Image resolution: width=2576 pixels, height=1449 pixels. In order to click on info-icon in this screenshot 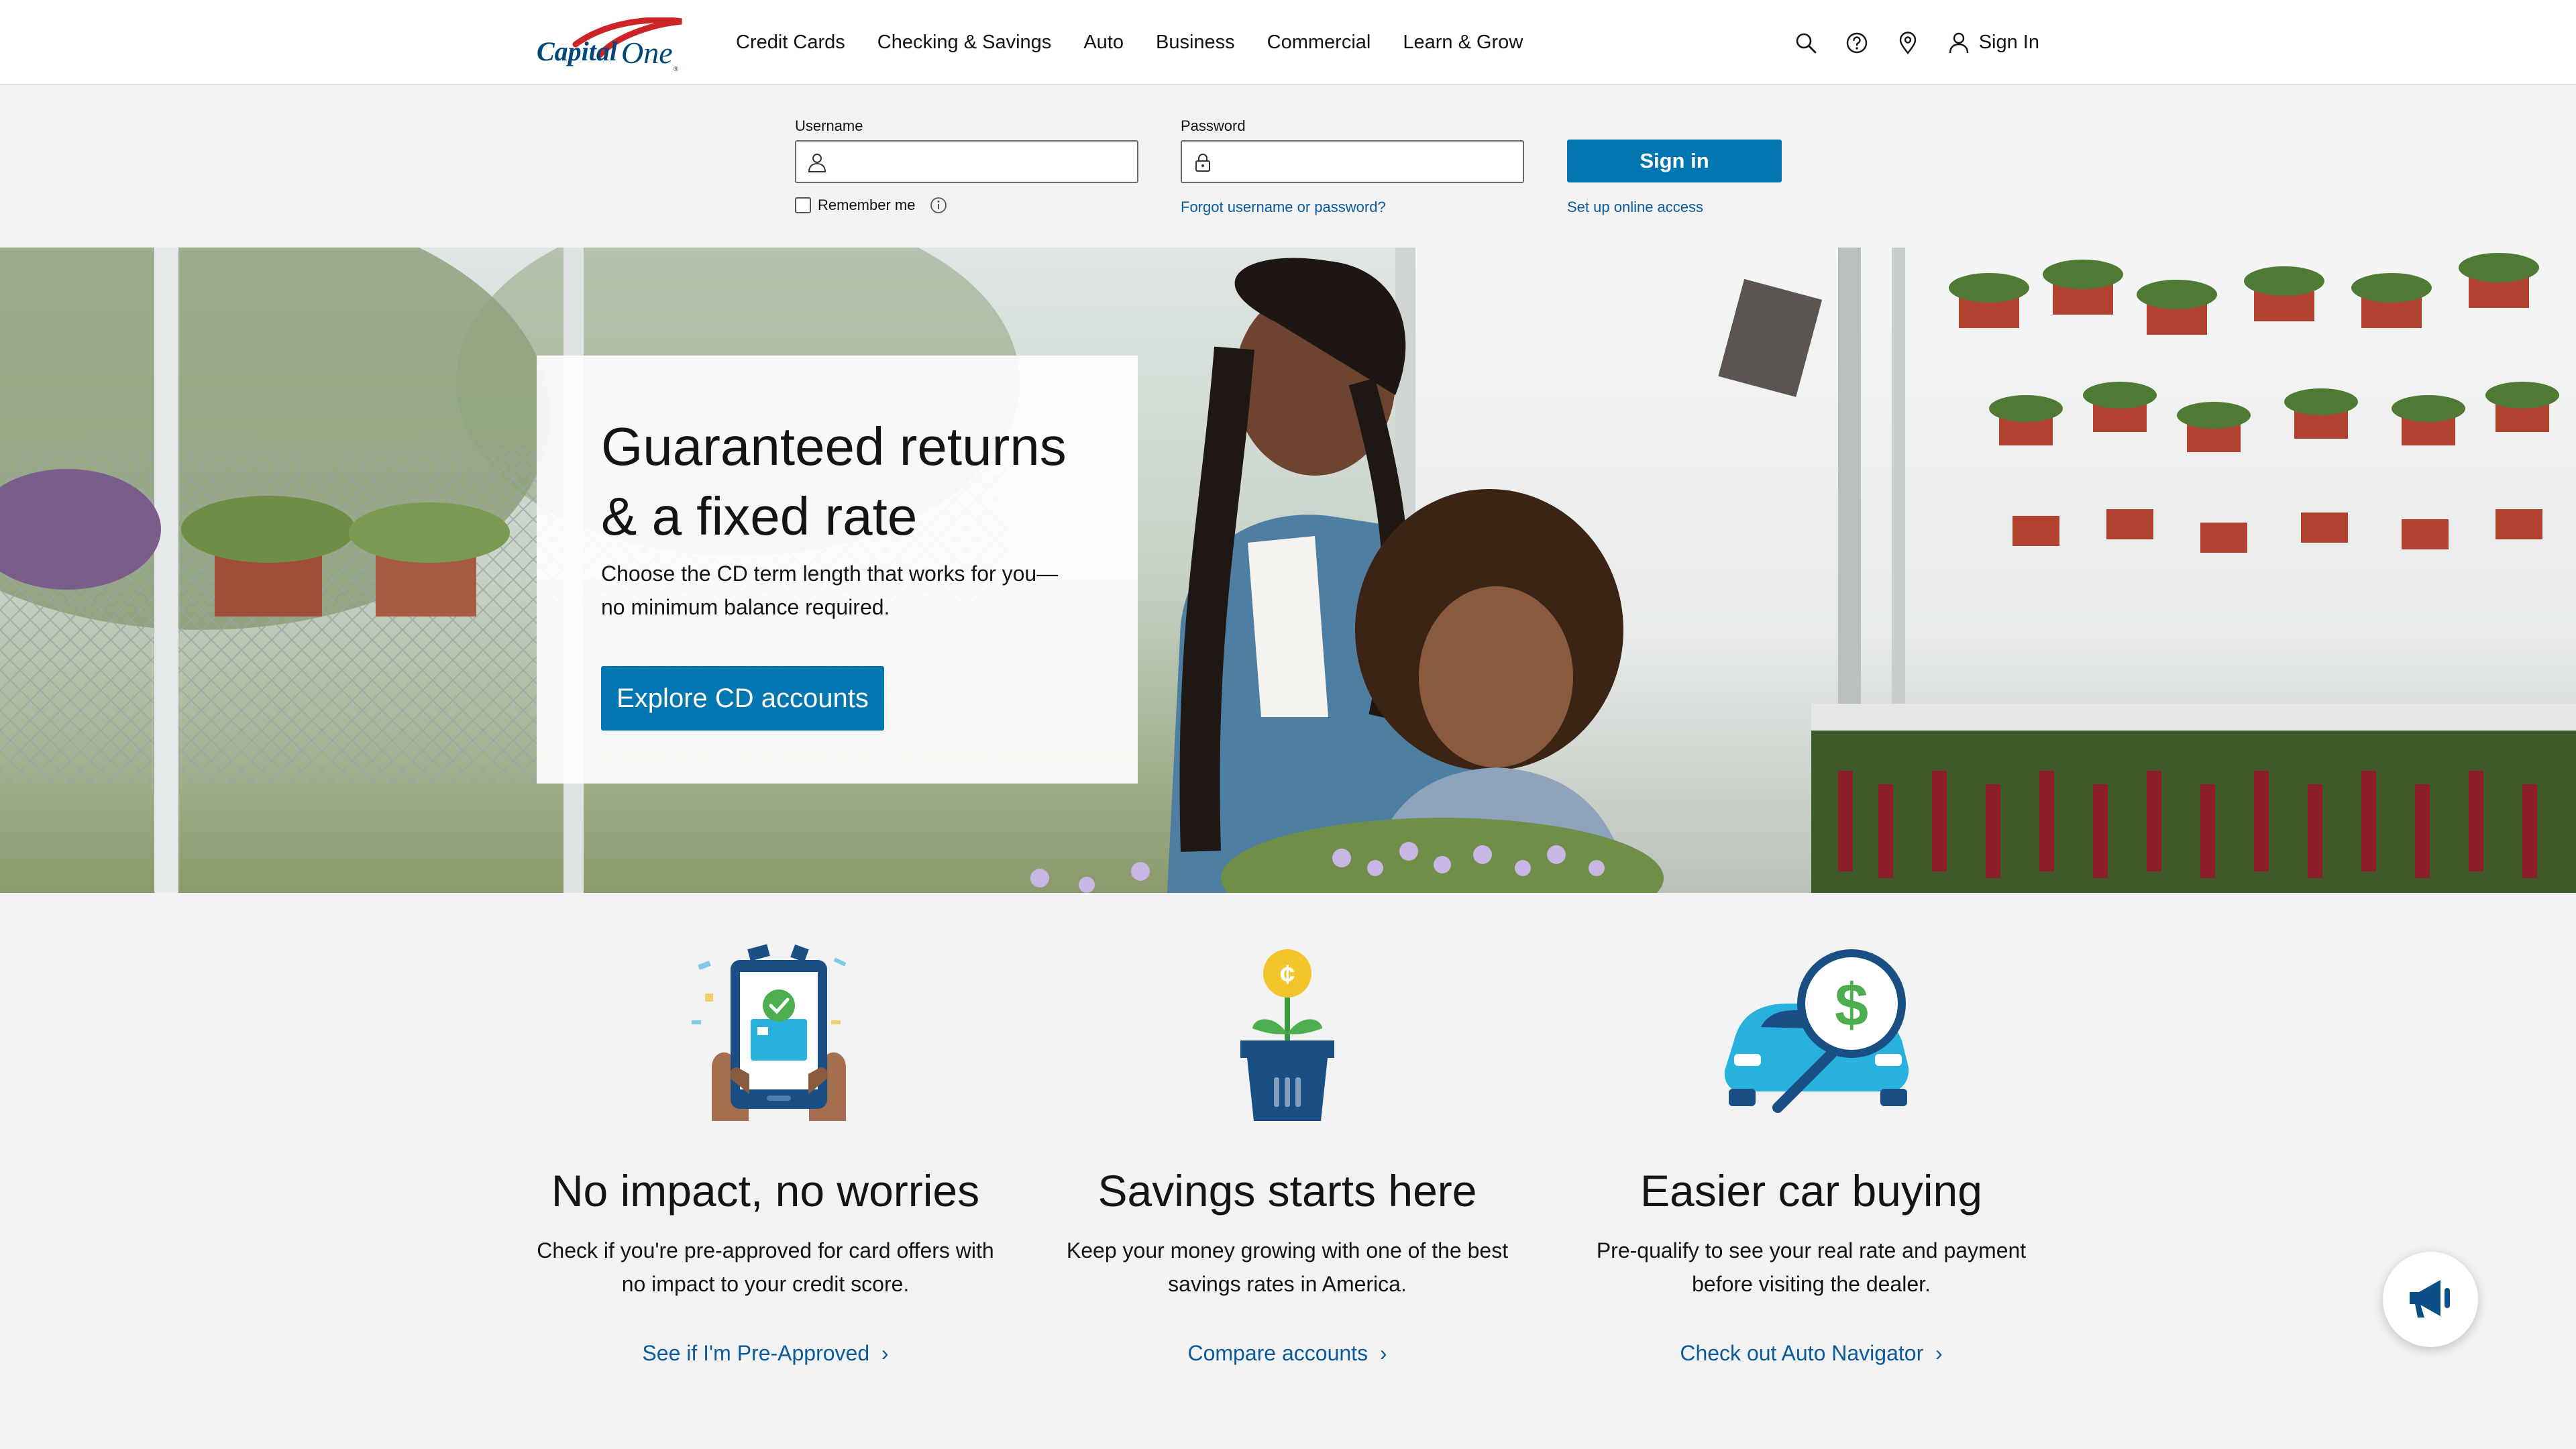, I will do `click(938, 205)`.